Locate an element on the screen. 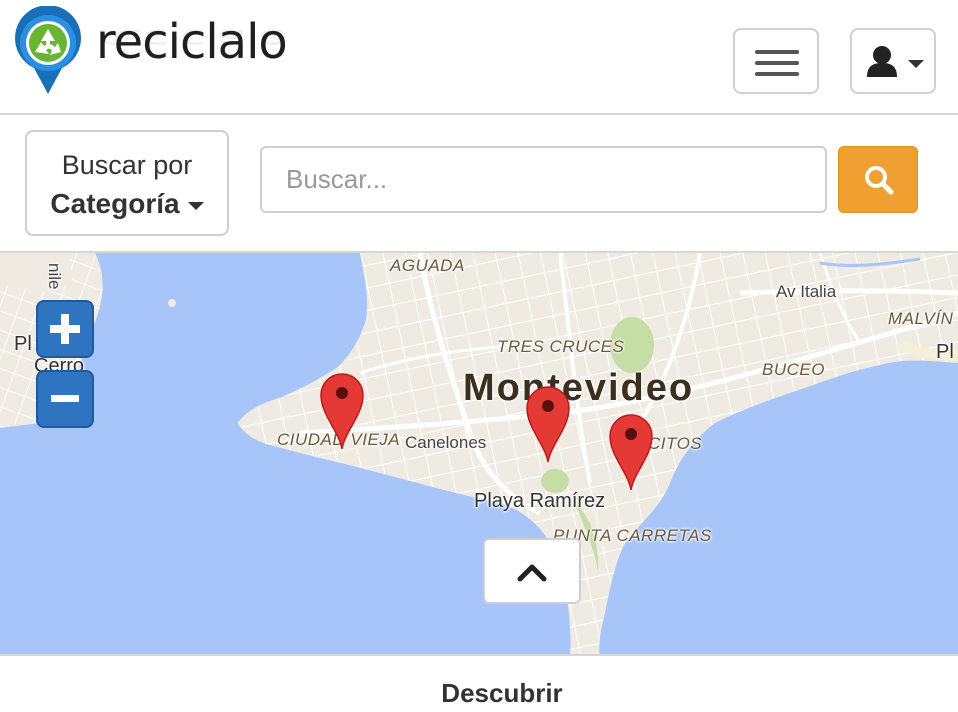 The width and height of the screenshot is (958, 712). map-label-pl: Pl is located at coordinates (945, 352).